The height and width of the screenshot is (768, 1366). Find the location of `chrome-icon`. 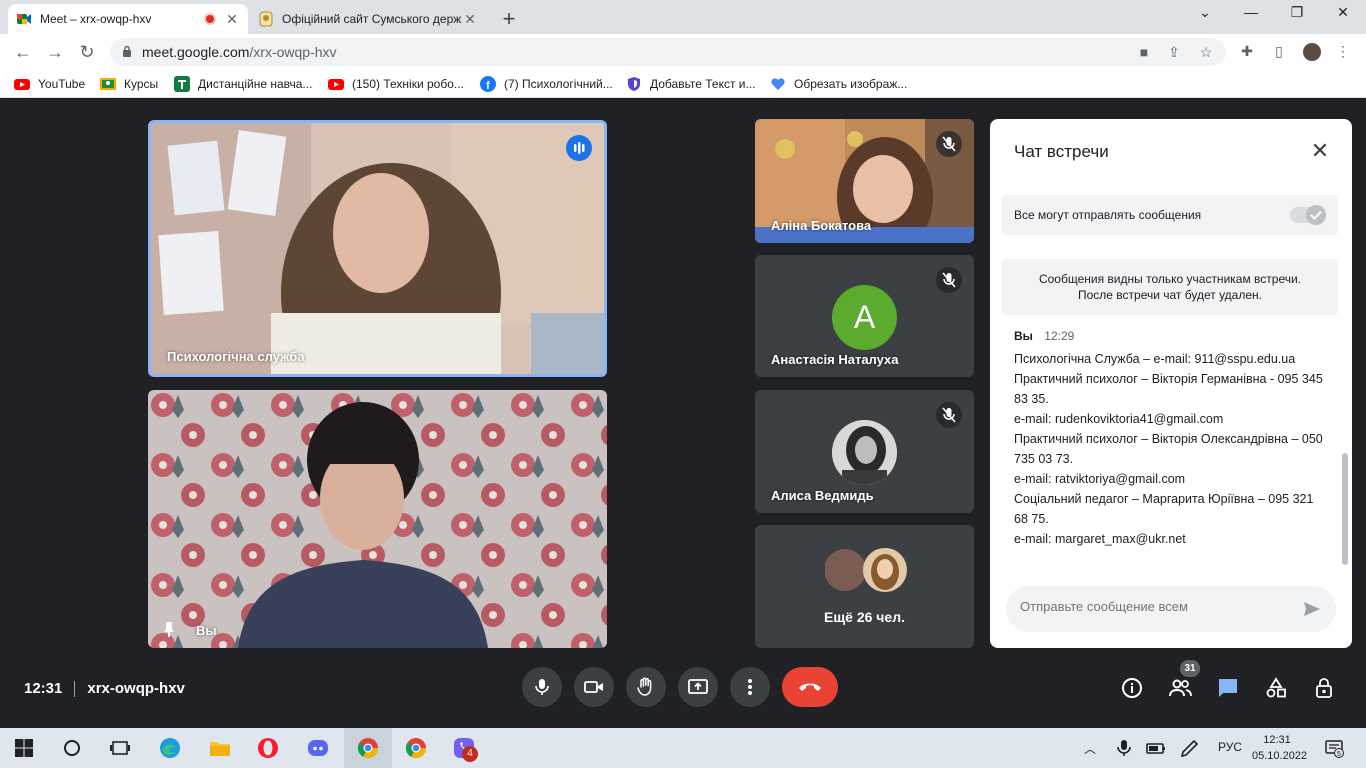

chrome-icon is located at coordinates (368, 748).